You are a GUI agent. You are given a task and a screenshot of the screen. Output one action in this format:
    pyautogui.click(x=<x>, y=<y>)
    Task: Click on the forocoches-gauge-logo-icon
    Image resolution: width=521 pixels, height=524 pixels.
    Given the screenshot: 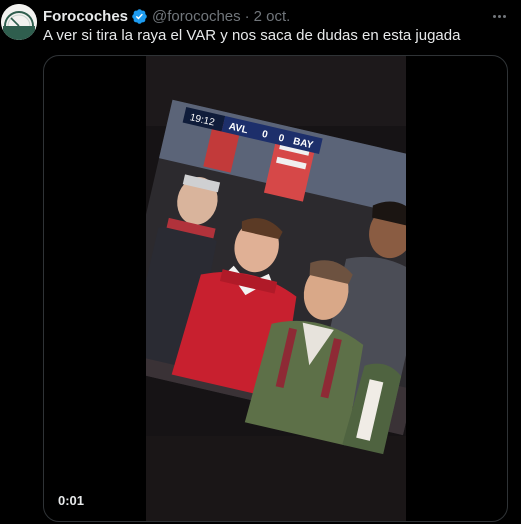 What is the action you would take?
    pyautogui.click(x=19, y=22)
    